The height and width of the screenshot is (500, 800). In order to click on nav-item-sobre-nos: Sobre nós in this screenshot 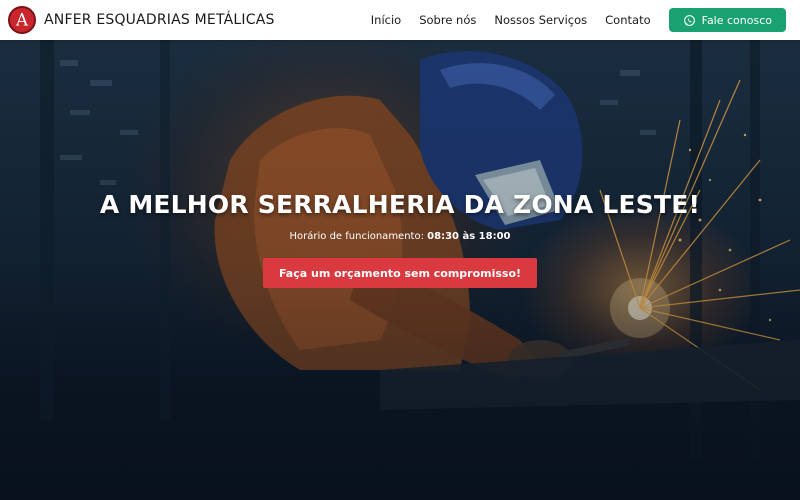, I will do `click(447, 20)`.